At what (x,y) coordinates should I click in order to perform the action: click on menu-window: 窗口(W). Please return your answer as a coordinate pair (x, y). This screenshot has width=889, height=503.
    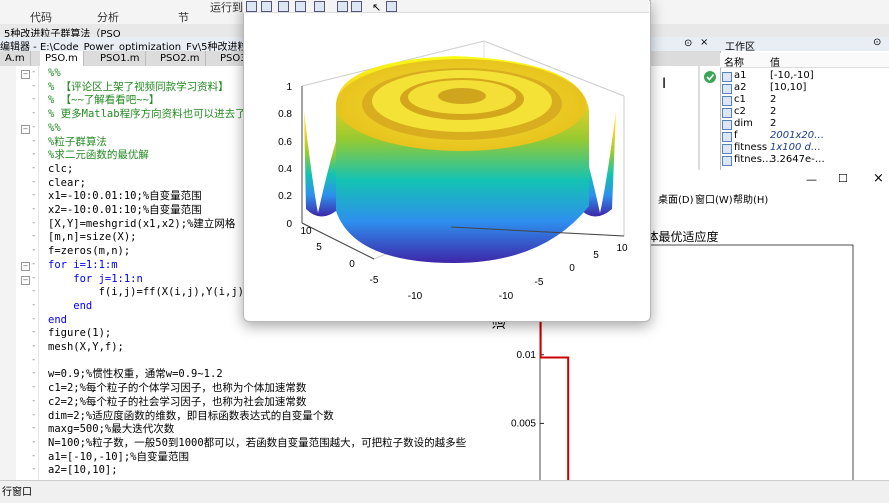
    Looking at the image, I should click on (714, 198).